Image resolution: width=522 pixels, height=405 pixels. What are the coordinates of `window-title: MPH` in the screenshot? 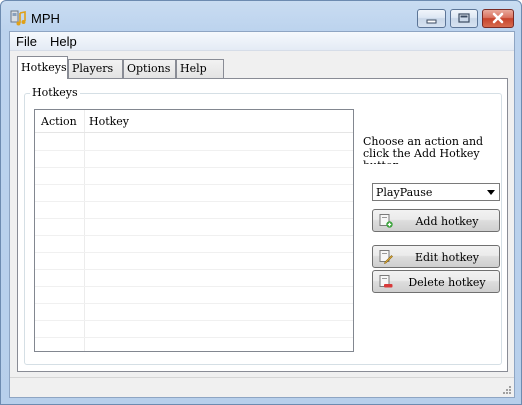 It's located at (45, 18).